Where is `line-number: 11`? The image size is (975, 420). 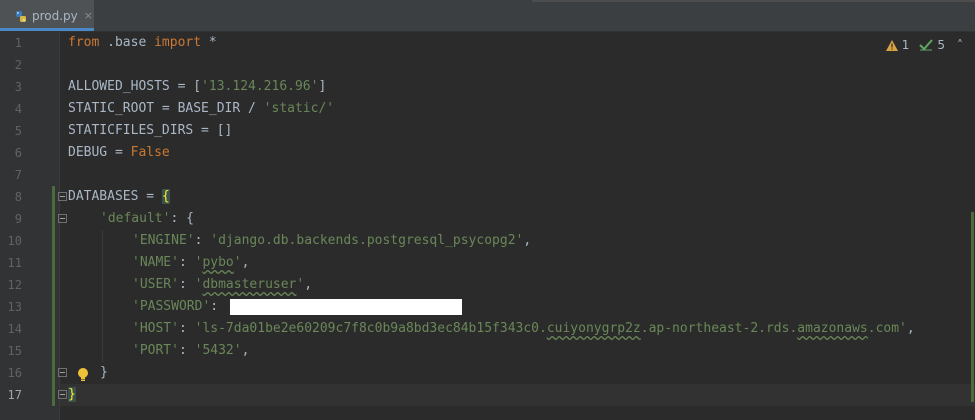 line-number: 11 is located at coordinates (14, 263).